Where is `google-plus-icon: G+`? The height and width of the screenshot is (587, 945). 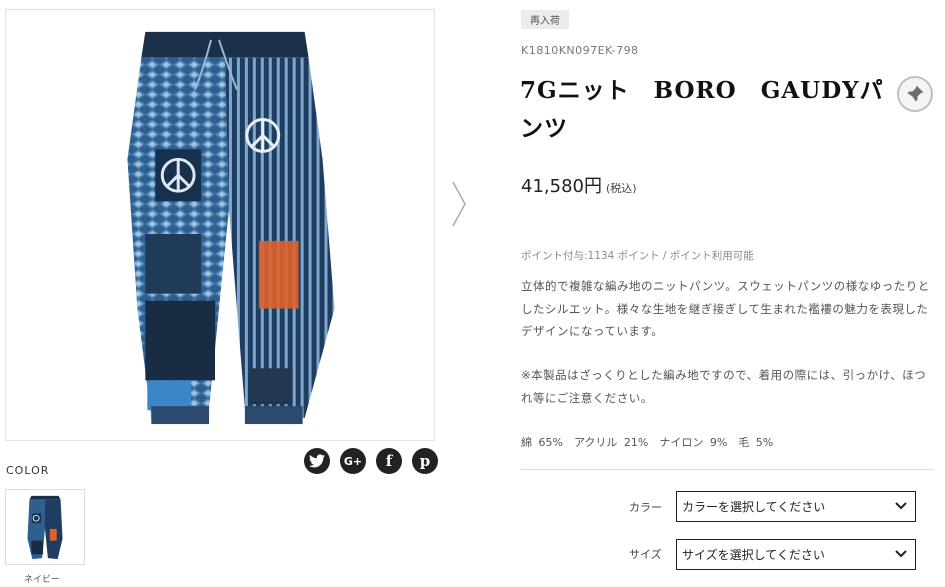 google-plus-icon: G+ is located at coordinates (353, 461).